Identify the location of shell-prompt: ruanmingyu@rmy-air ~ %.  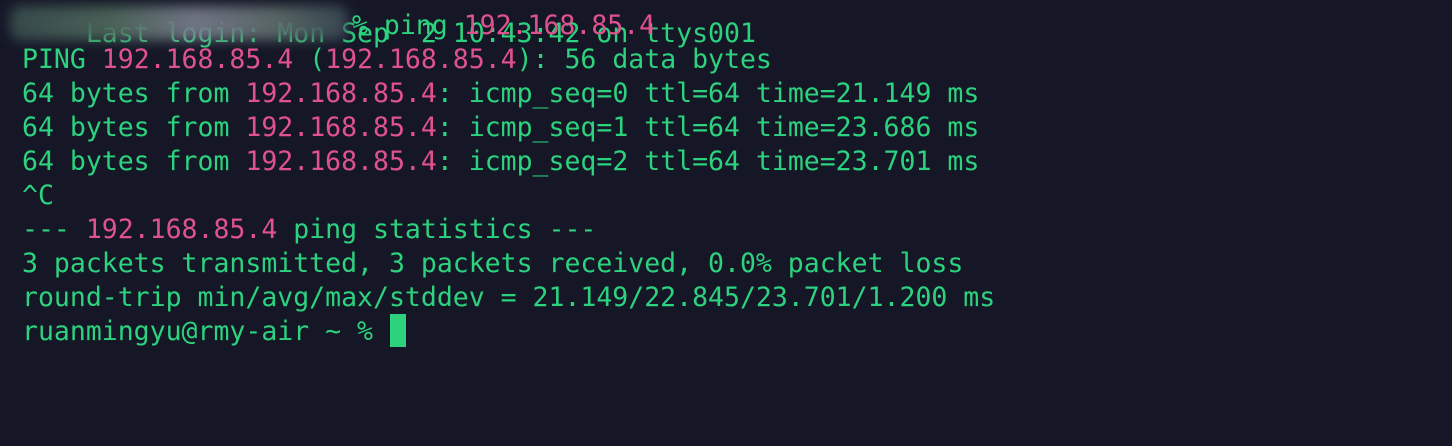
(205, 331).